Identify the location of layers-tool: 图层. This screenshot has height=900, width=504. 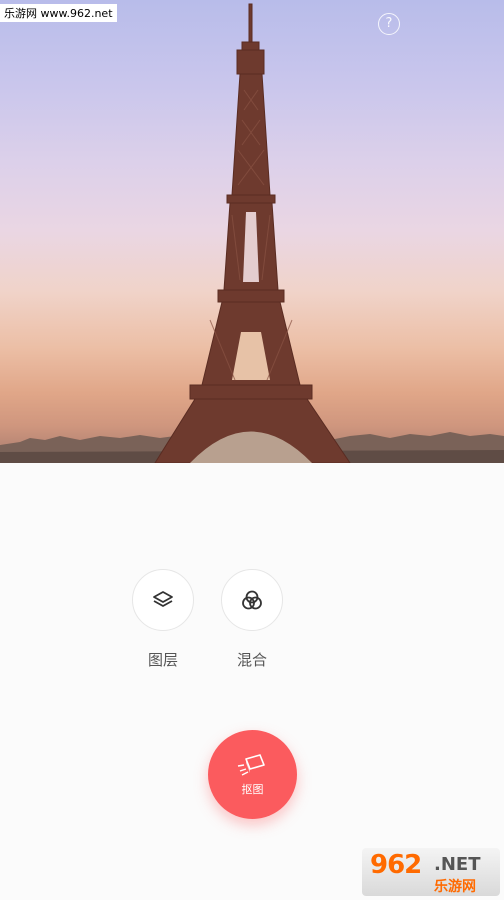
(163, 619).